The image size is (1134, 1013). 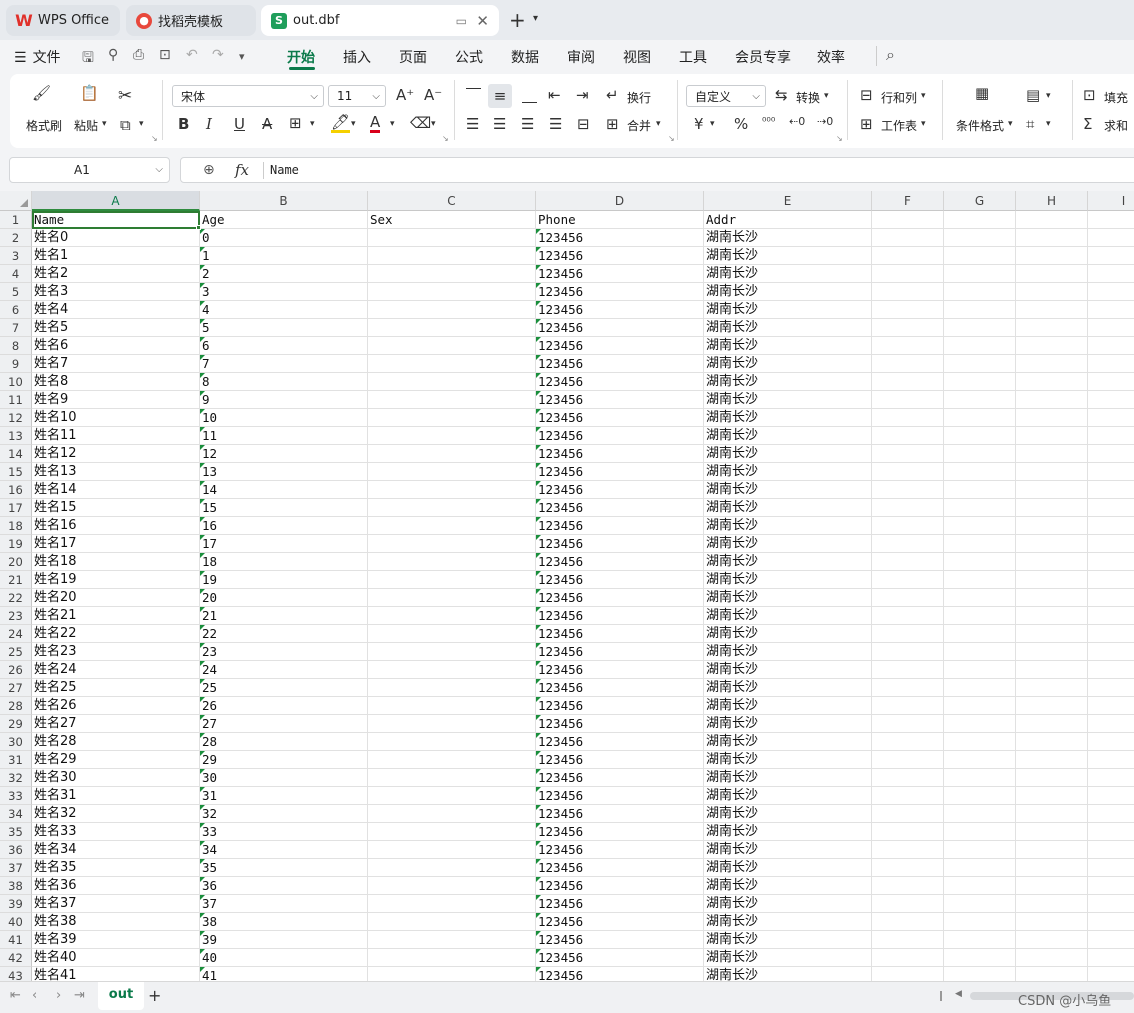 I want to click on row-header: 40, so click(x=16, y=922).